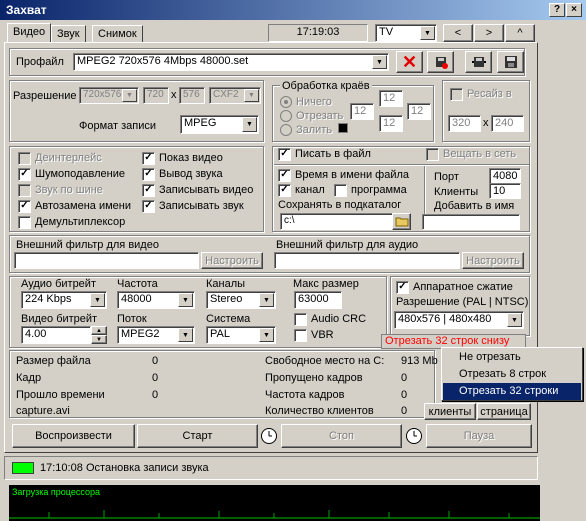 This screenshot has height=521, width=586. I want to click on option-label: Записывать видео, so click(206, 190).